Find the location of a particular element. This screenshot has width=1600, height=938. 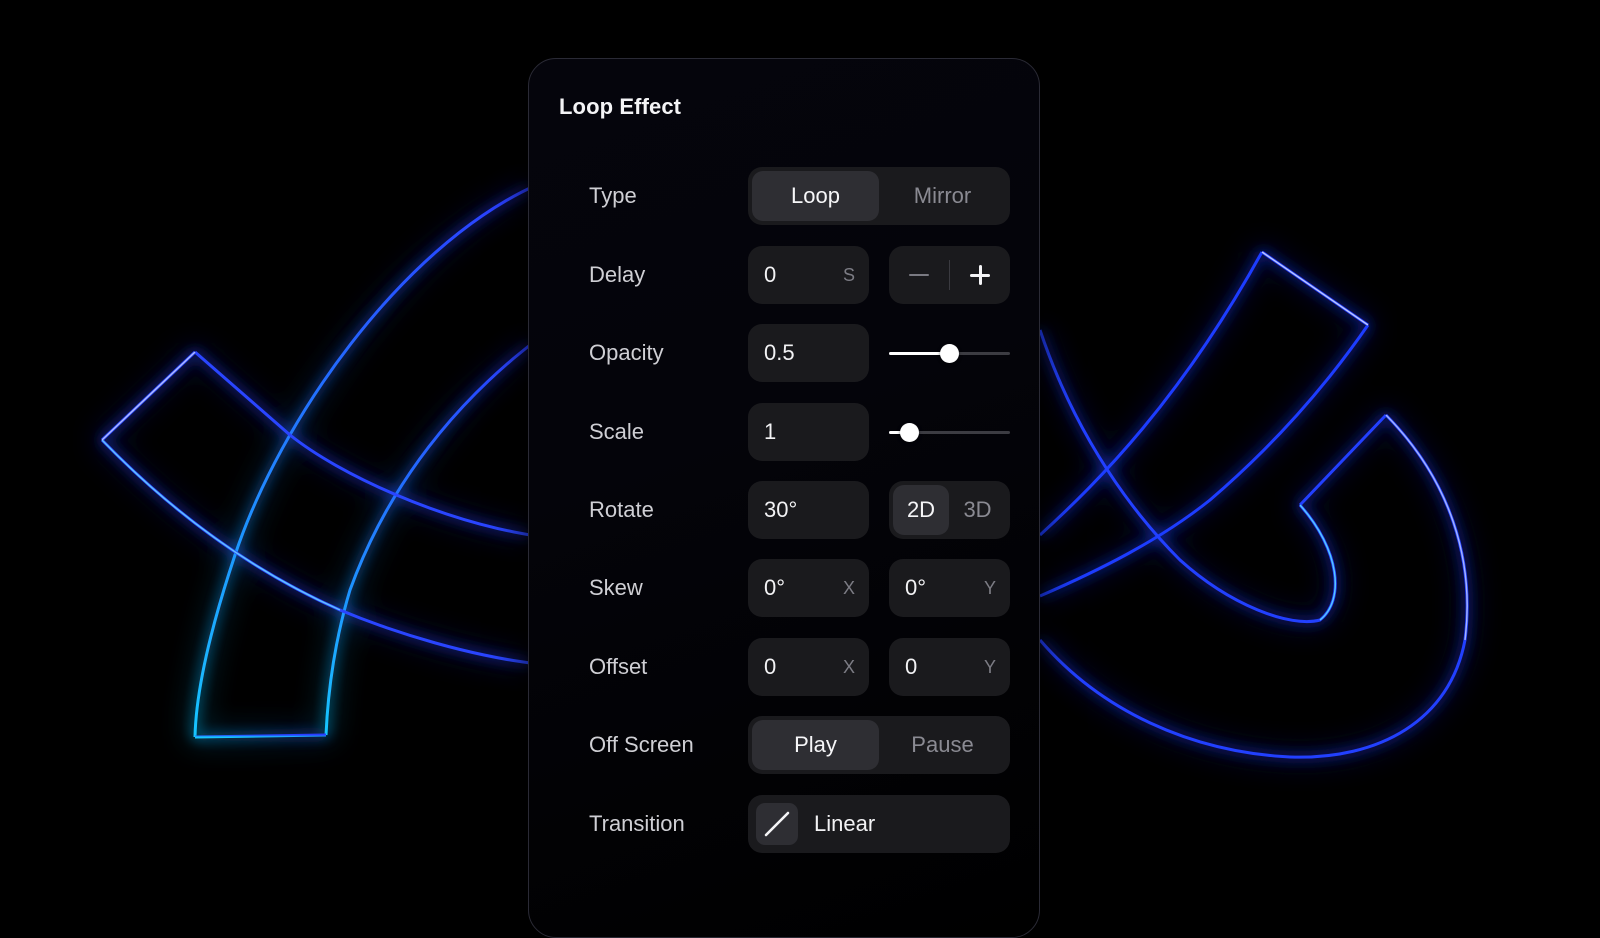

skew-y-unit: Y is located at coordinates (989, 588).